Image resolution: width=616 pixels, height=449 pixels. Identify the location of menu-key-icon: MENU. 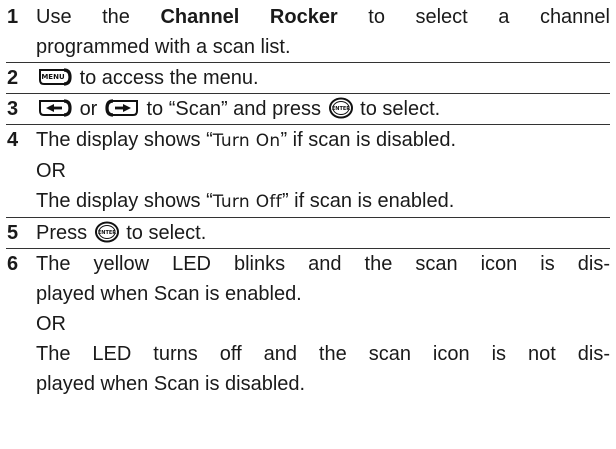
(55, 77).